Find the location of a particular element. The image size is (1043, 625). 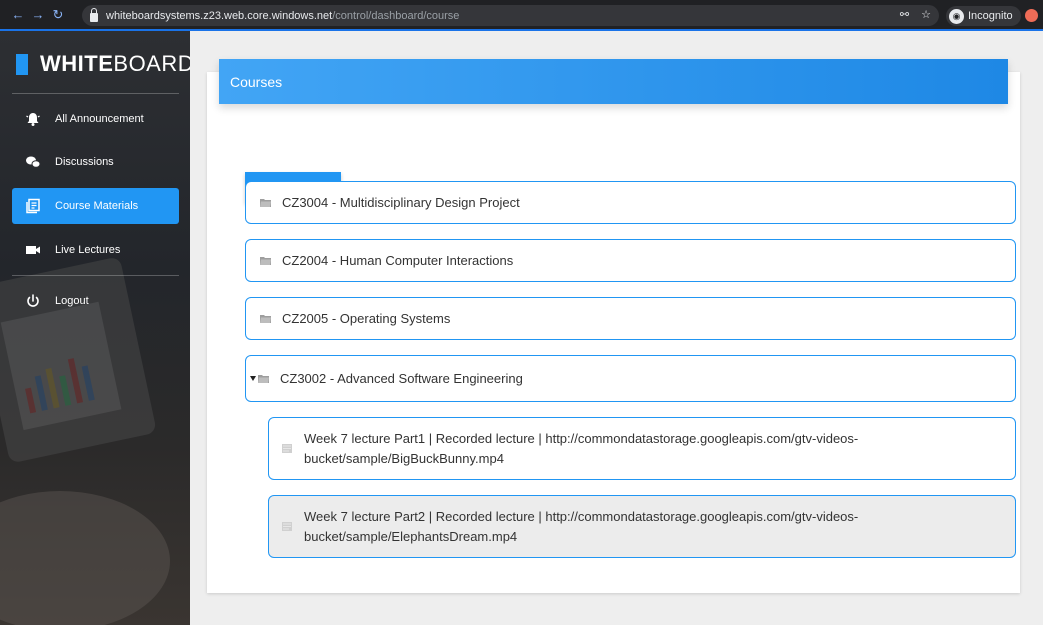

key-icon: ⚯ is located at coordinates (904, 14).